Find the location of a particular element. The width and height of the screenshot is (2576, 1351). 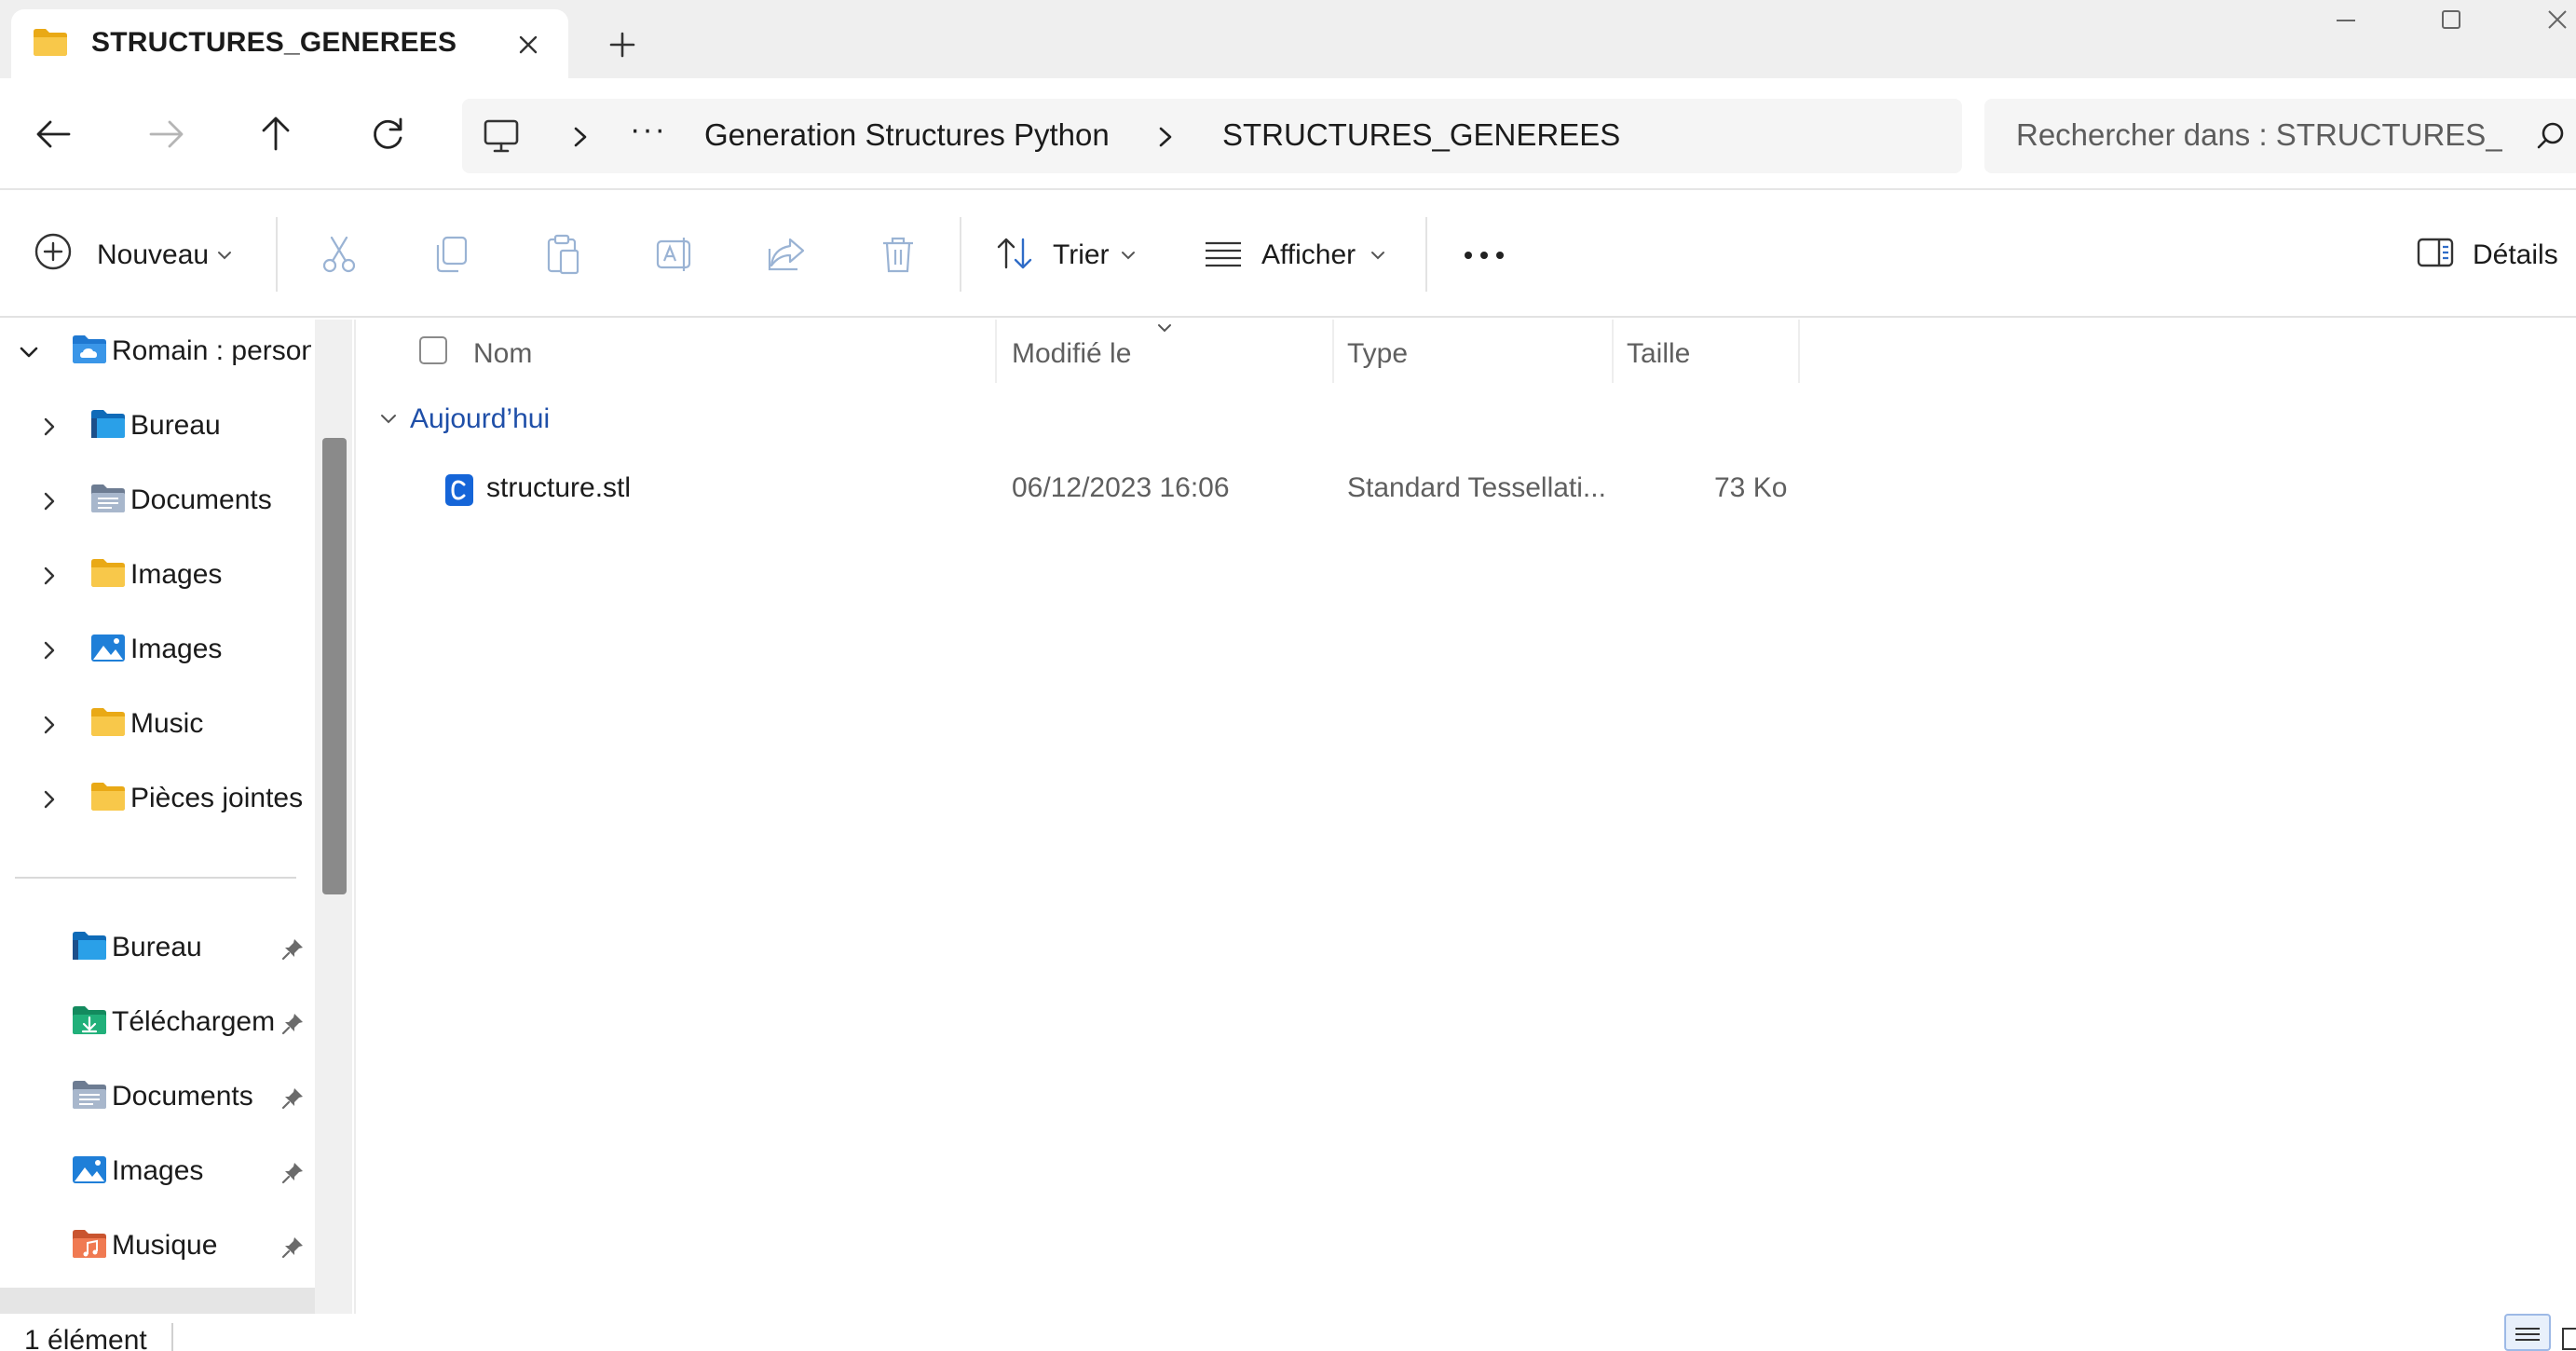

quick-access-label: Images is located at coordinates (158, 1170).